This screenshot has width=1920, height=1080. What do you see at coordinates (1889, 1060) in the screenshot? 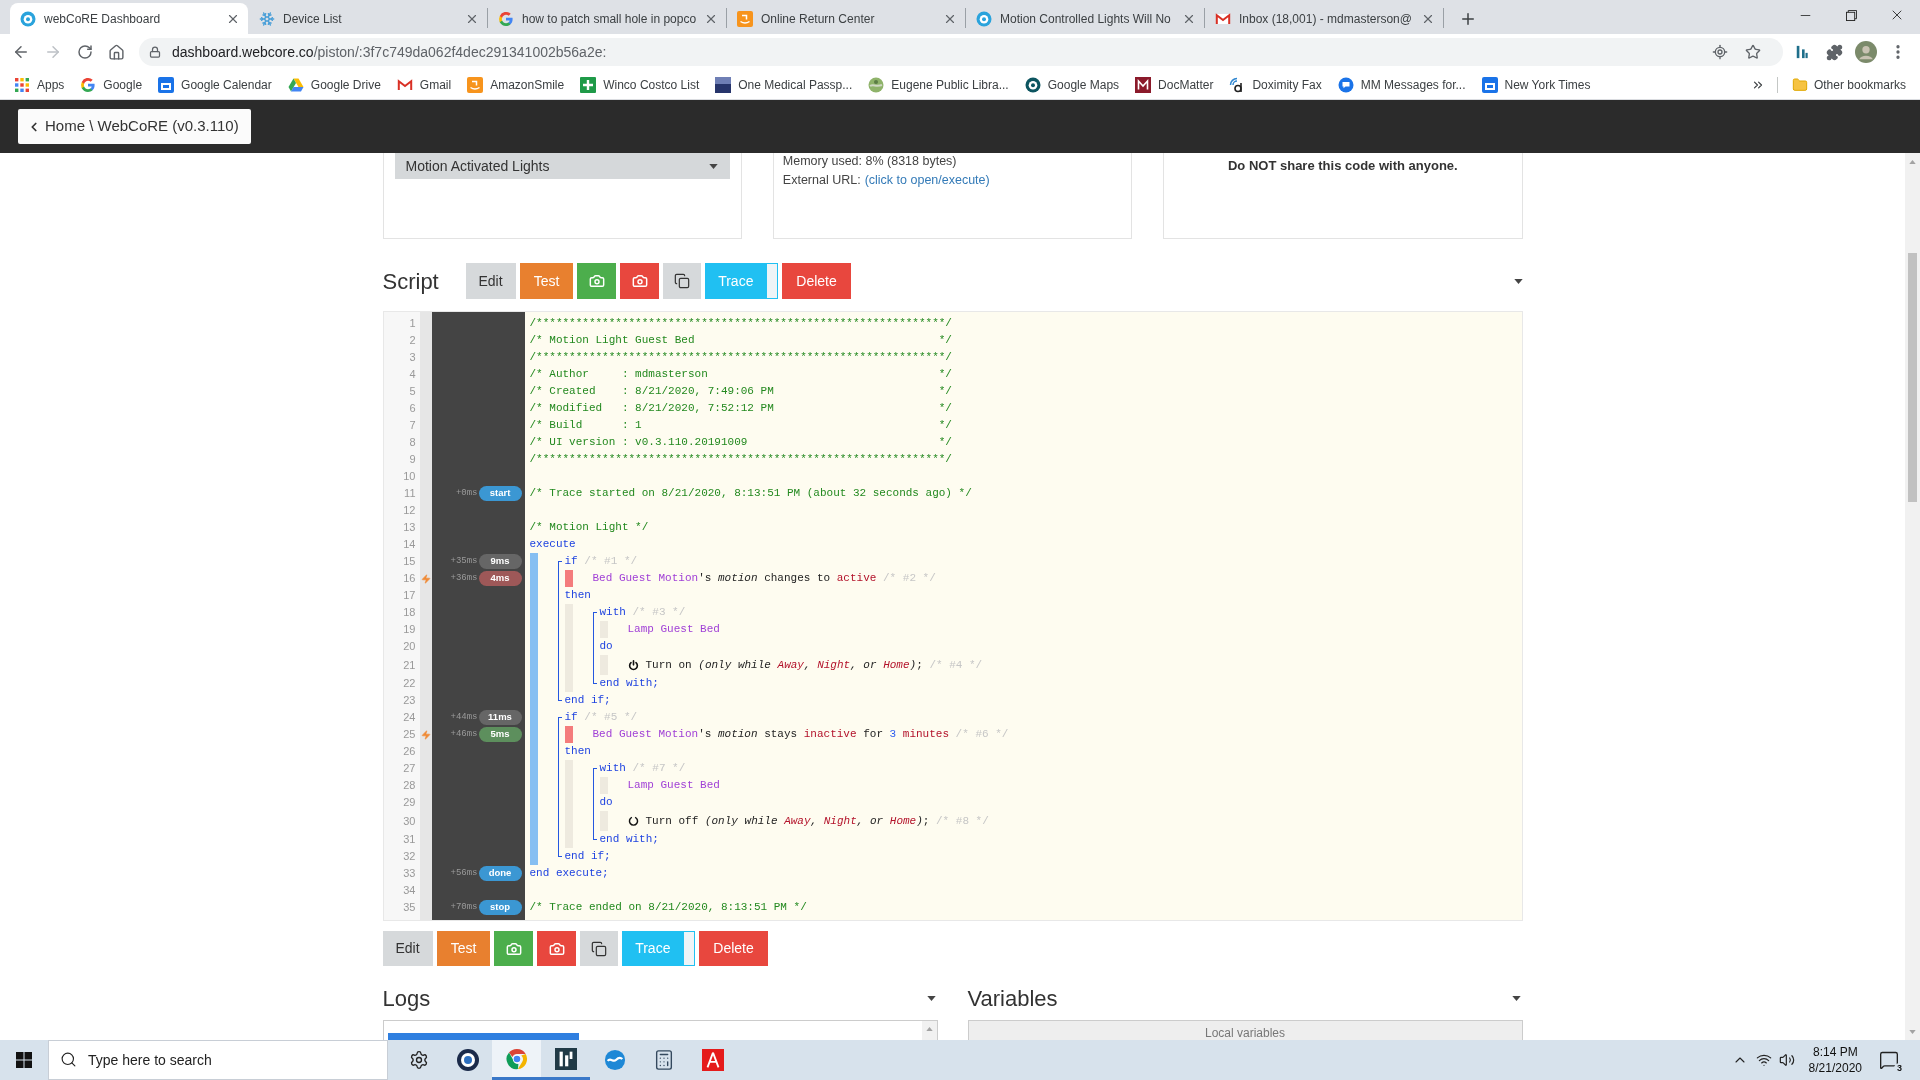
I see `notification-icon` at bounding box center [1889, 1060].